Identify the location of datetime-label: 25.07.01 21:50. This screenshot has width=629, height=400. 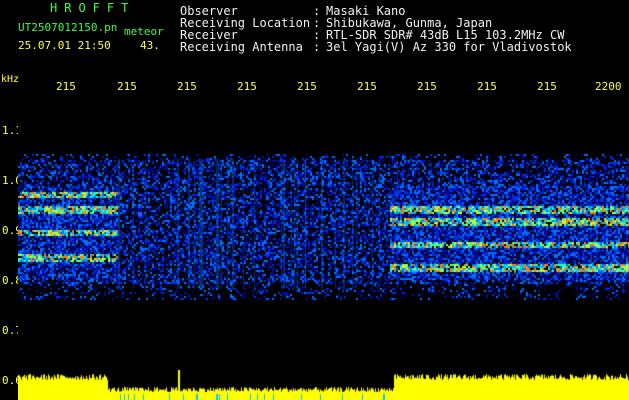
(64, 45).